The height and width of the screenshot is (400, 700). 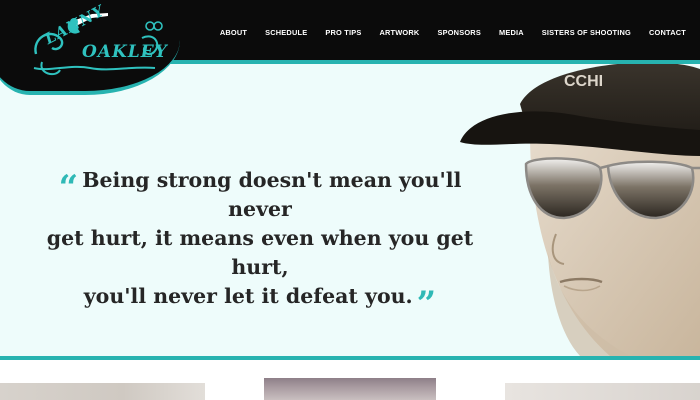 What do you see at coordinates (125, 52) in the screenshot?
I see `logo-word-last: OAKLEY` at bounding box center [125, 52].